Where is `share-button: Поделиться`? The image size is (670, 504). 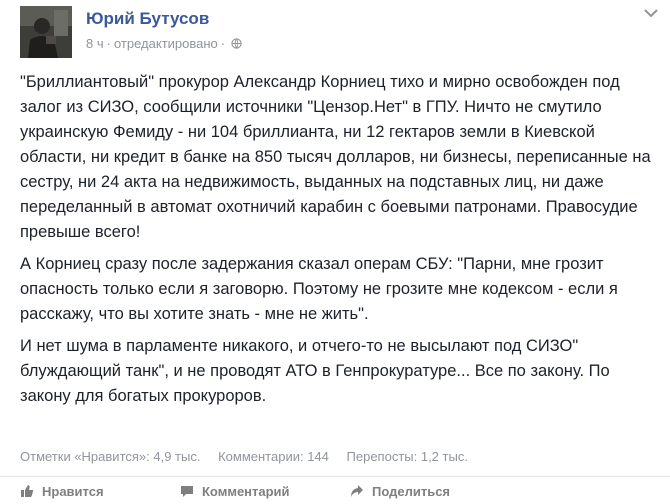 share-button: Поделиться is located at coordinates (400, 491).